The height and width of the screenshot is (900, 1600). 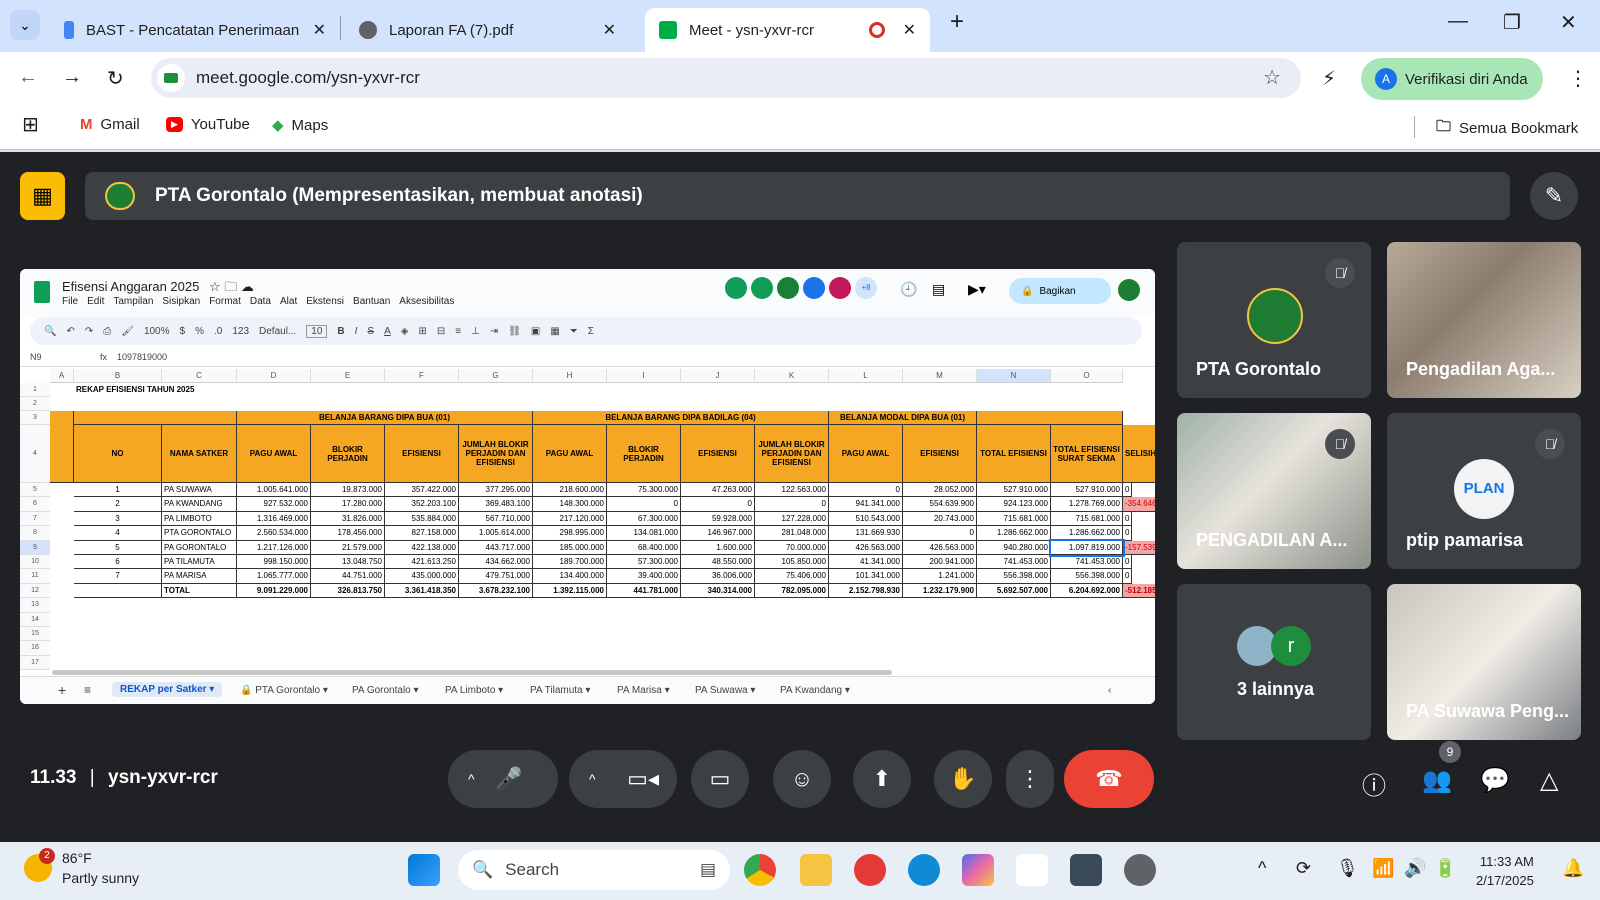 I want to click on table-cell: 554.639.900, so click(x=940, y=504).